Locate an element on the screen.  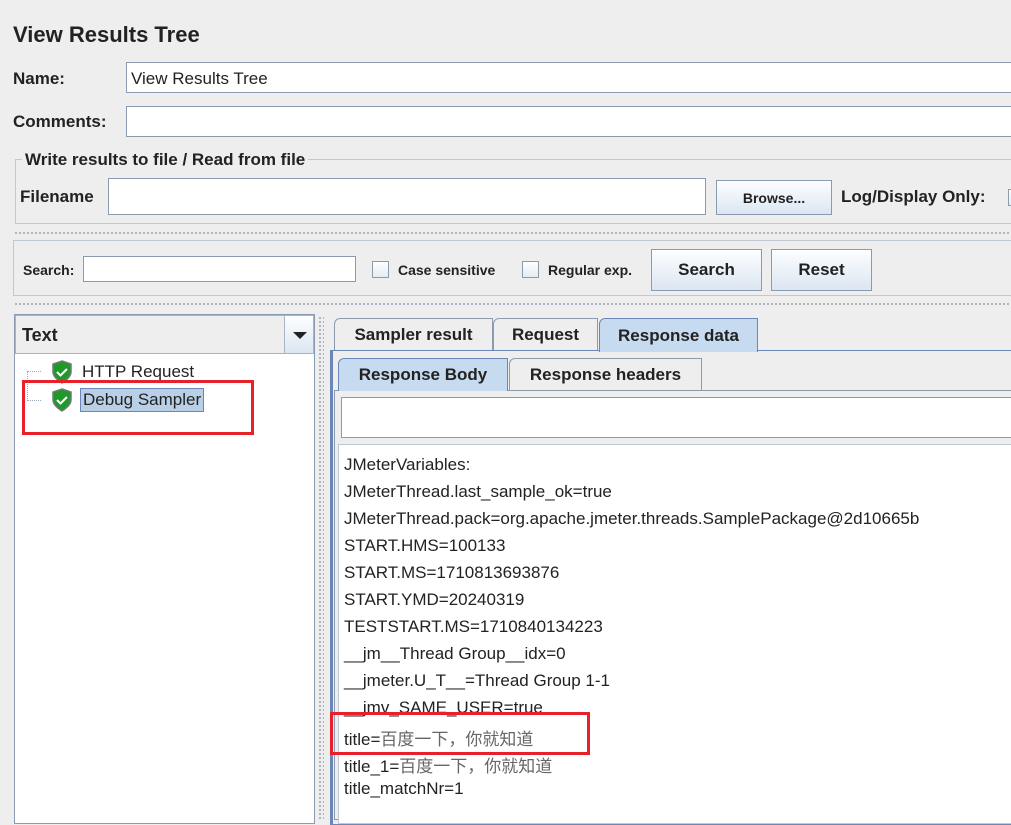
response-line: START.HMS=100133 is located at coordinates (425, 545).